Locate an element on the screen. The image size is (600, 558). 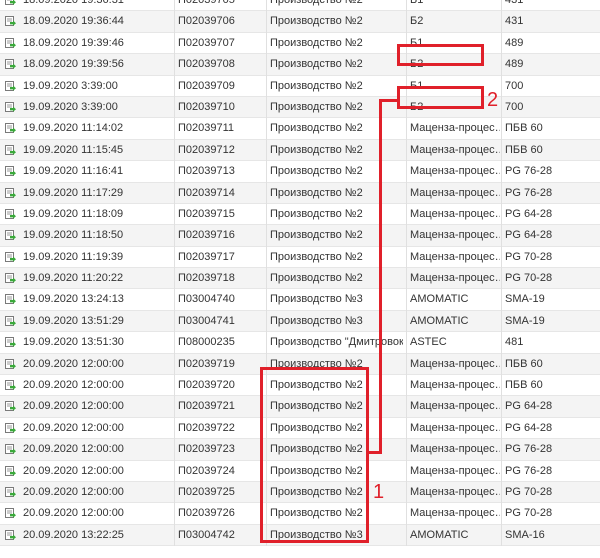
number-cell: П02039707 is located at coordinates (206, 42).